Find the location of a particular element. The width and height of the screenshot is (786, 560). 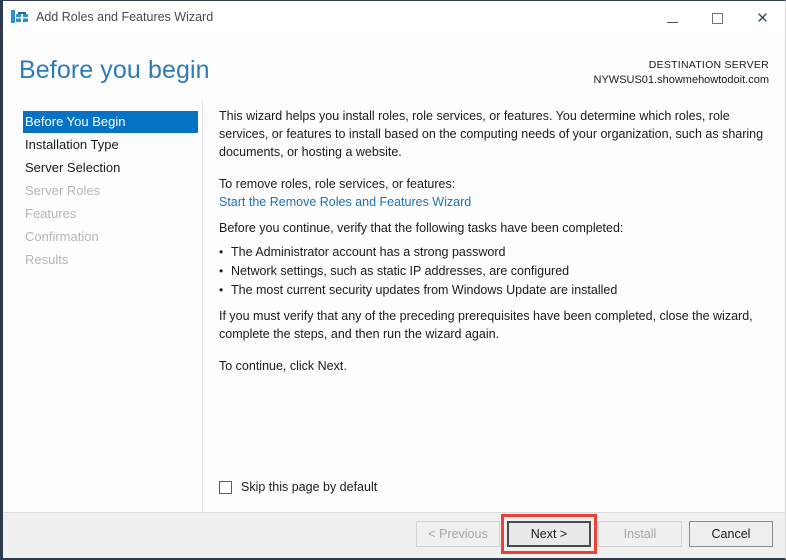

sidebar-item-installation-type: Installation Type is located at coordinates (102, 145).